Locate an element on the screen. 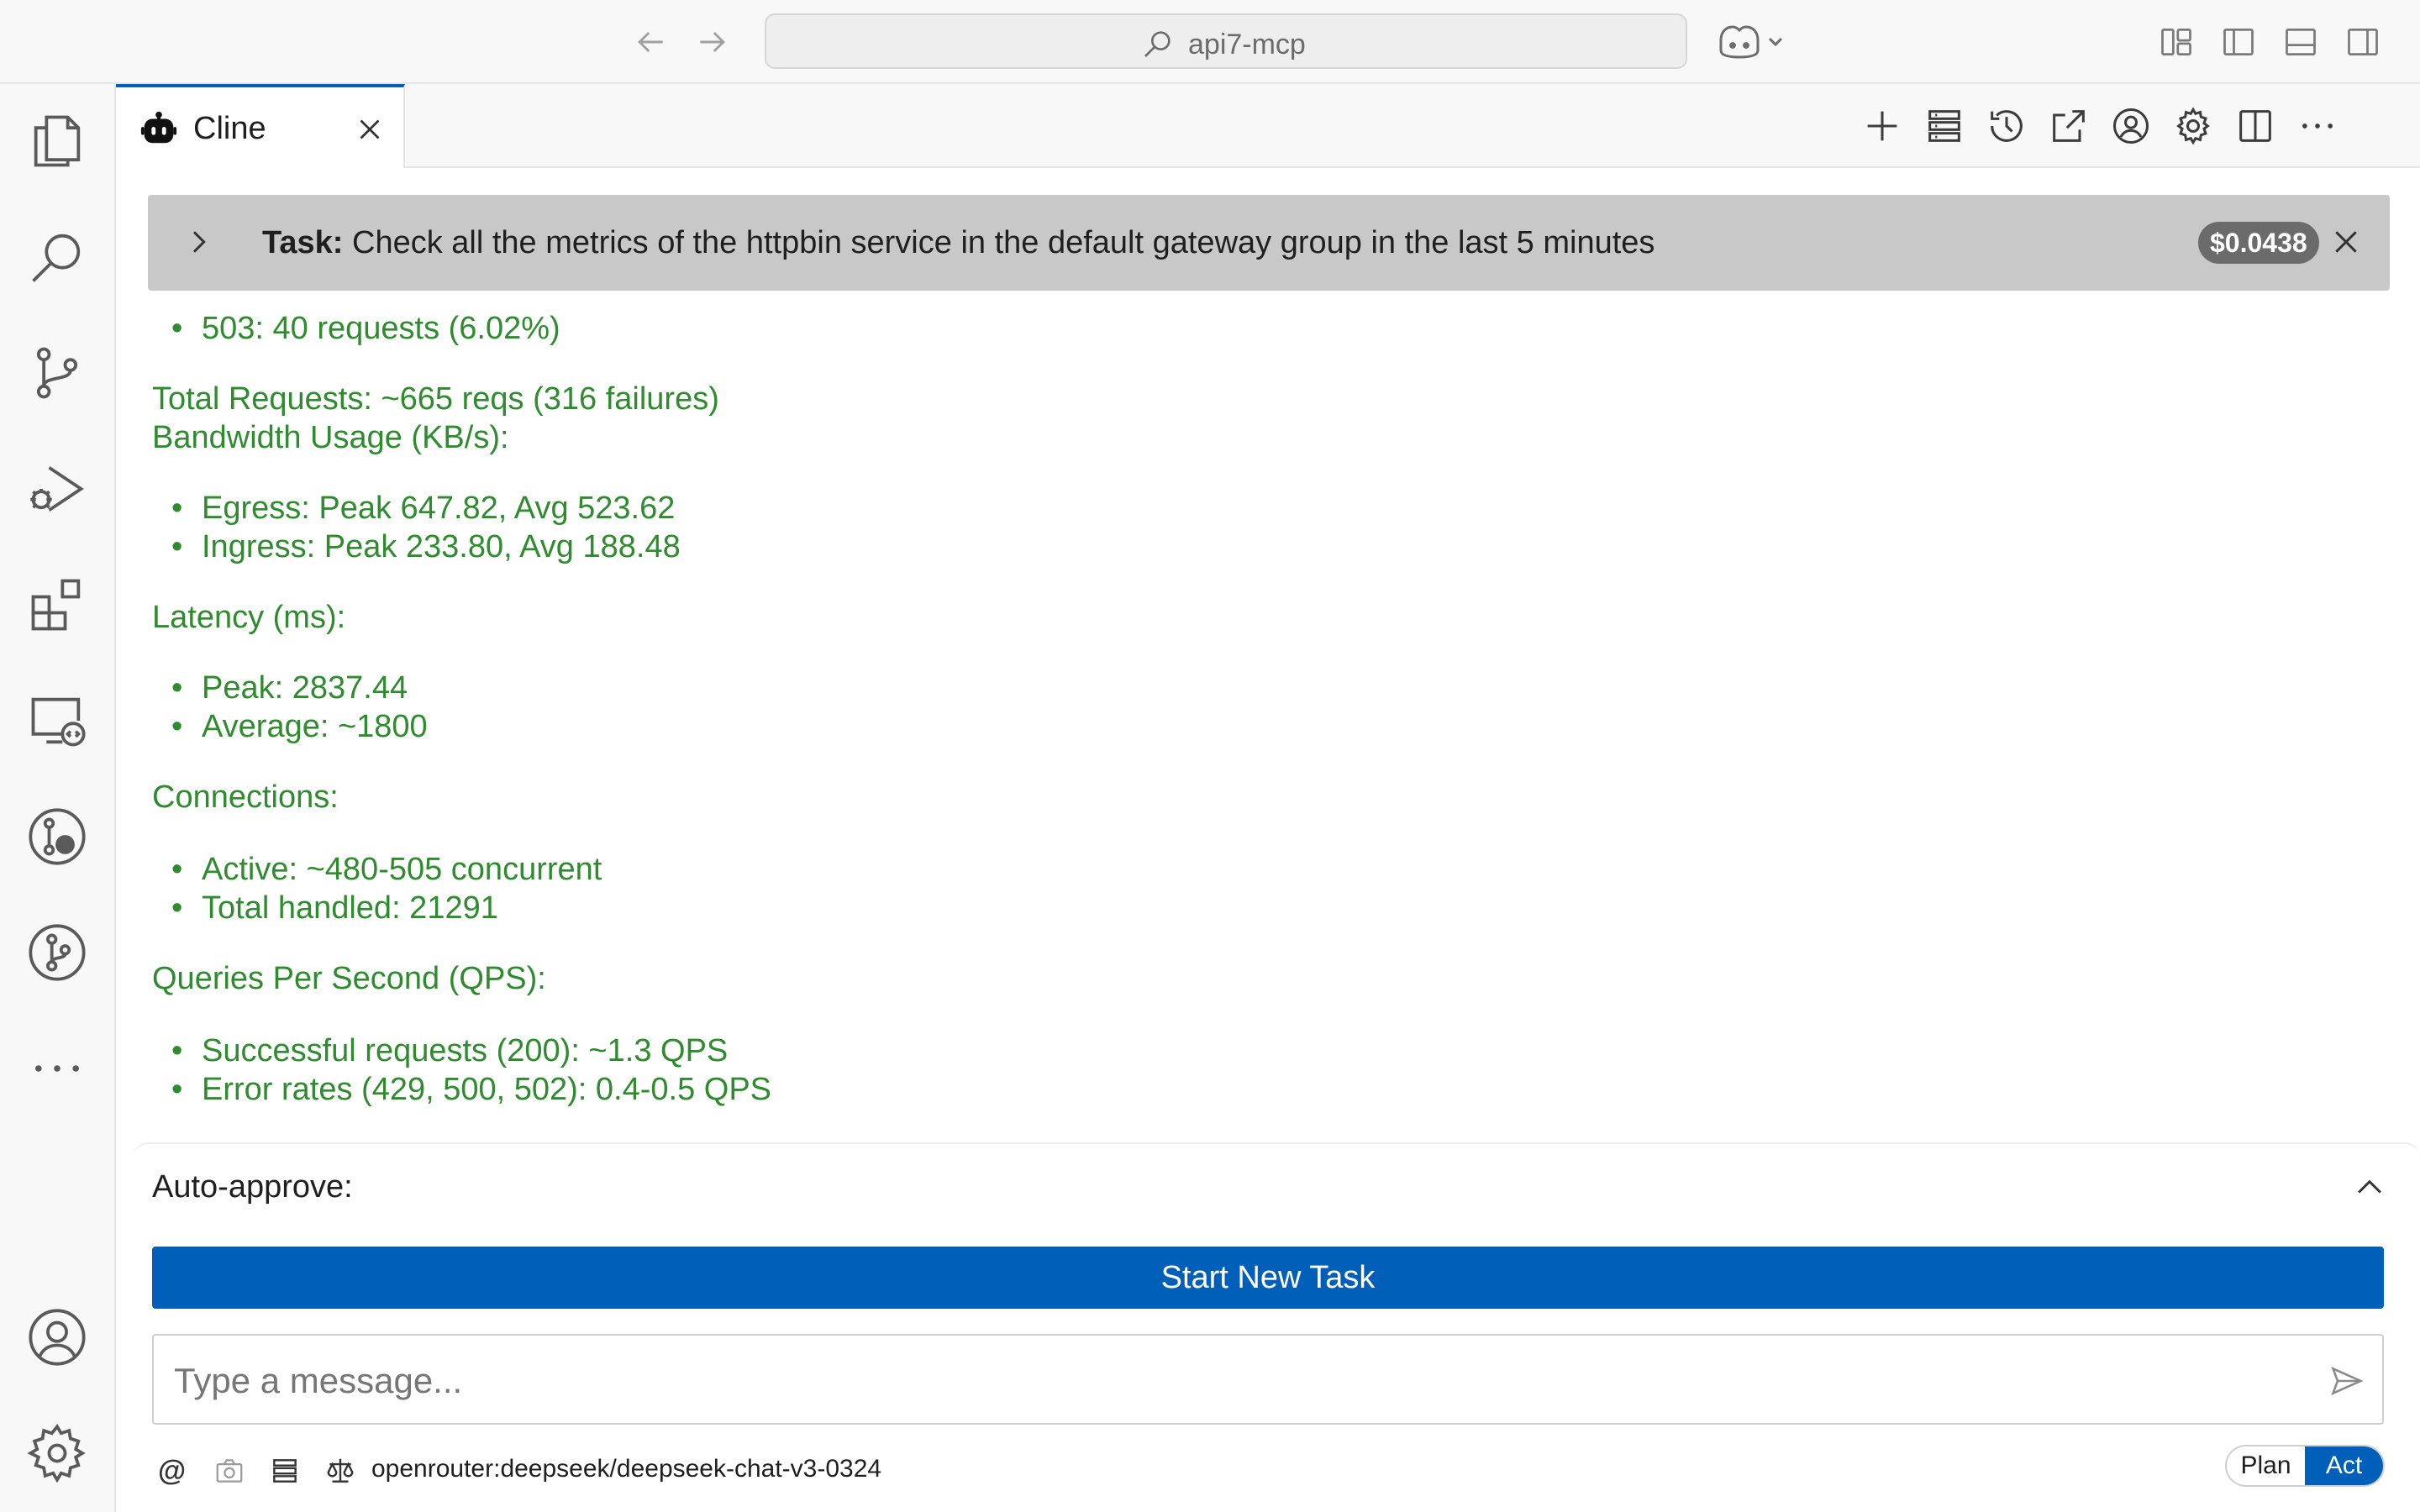 The height and width of the screenshot is (1512, 2420). latency-heading: Latency (ms): is located at coordinates (249, 617).